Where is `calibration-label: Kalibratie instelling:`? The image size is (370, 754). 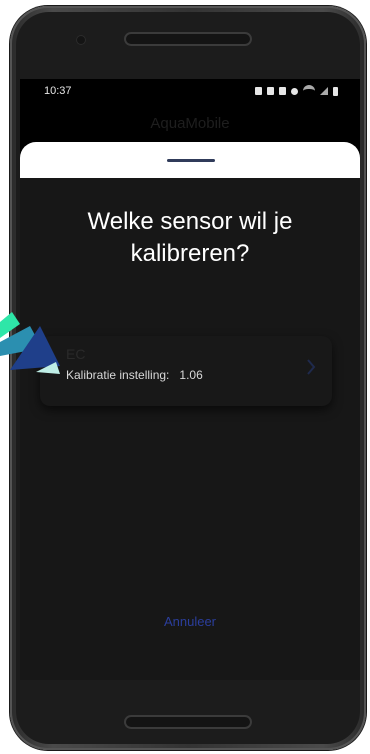 calibration-label: Kalibratie instelling: is located at coordinates (118, 375).